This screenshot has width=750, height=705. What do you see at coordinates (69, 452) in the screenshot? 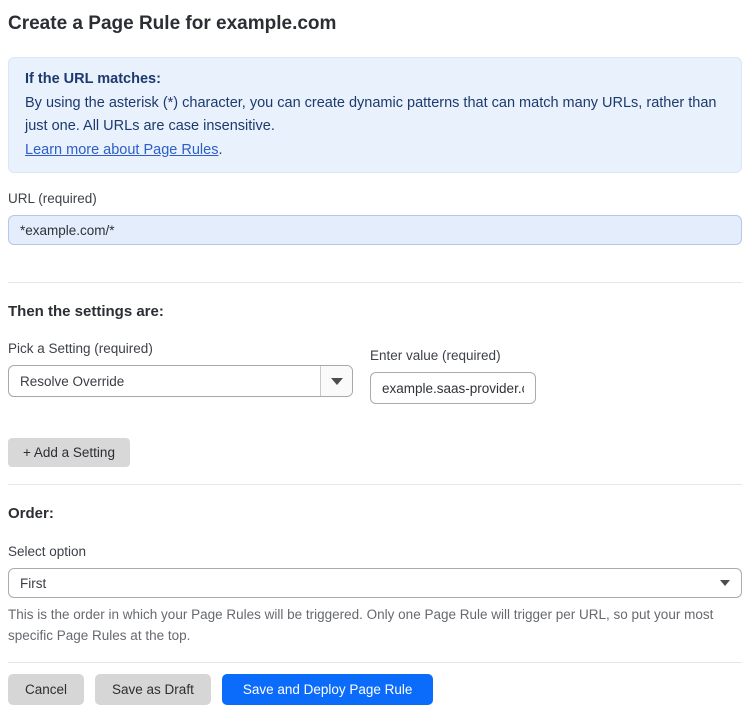
I see `add-setting-button: + Add a Setting` at bounding box center [69, 452].